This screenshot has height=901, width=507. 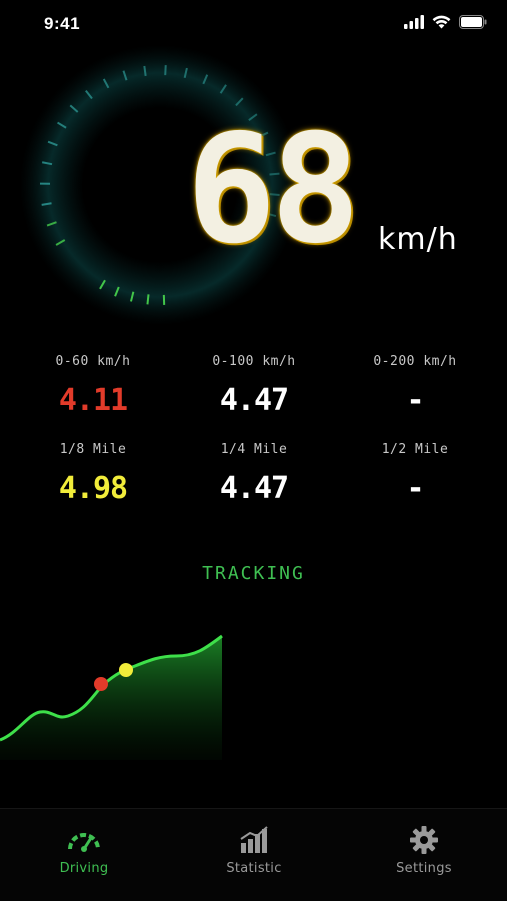 What do you see at coordinates (84, 840) in the screenshot?
I see `speedometer-icon` at bounding box center [84, 840].